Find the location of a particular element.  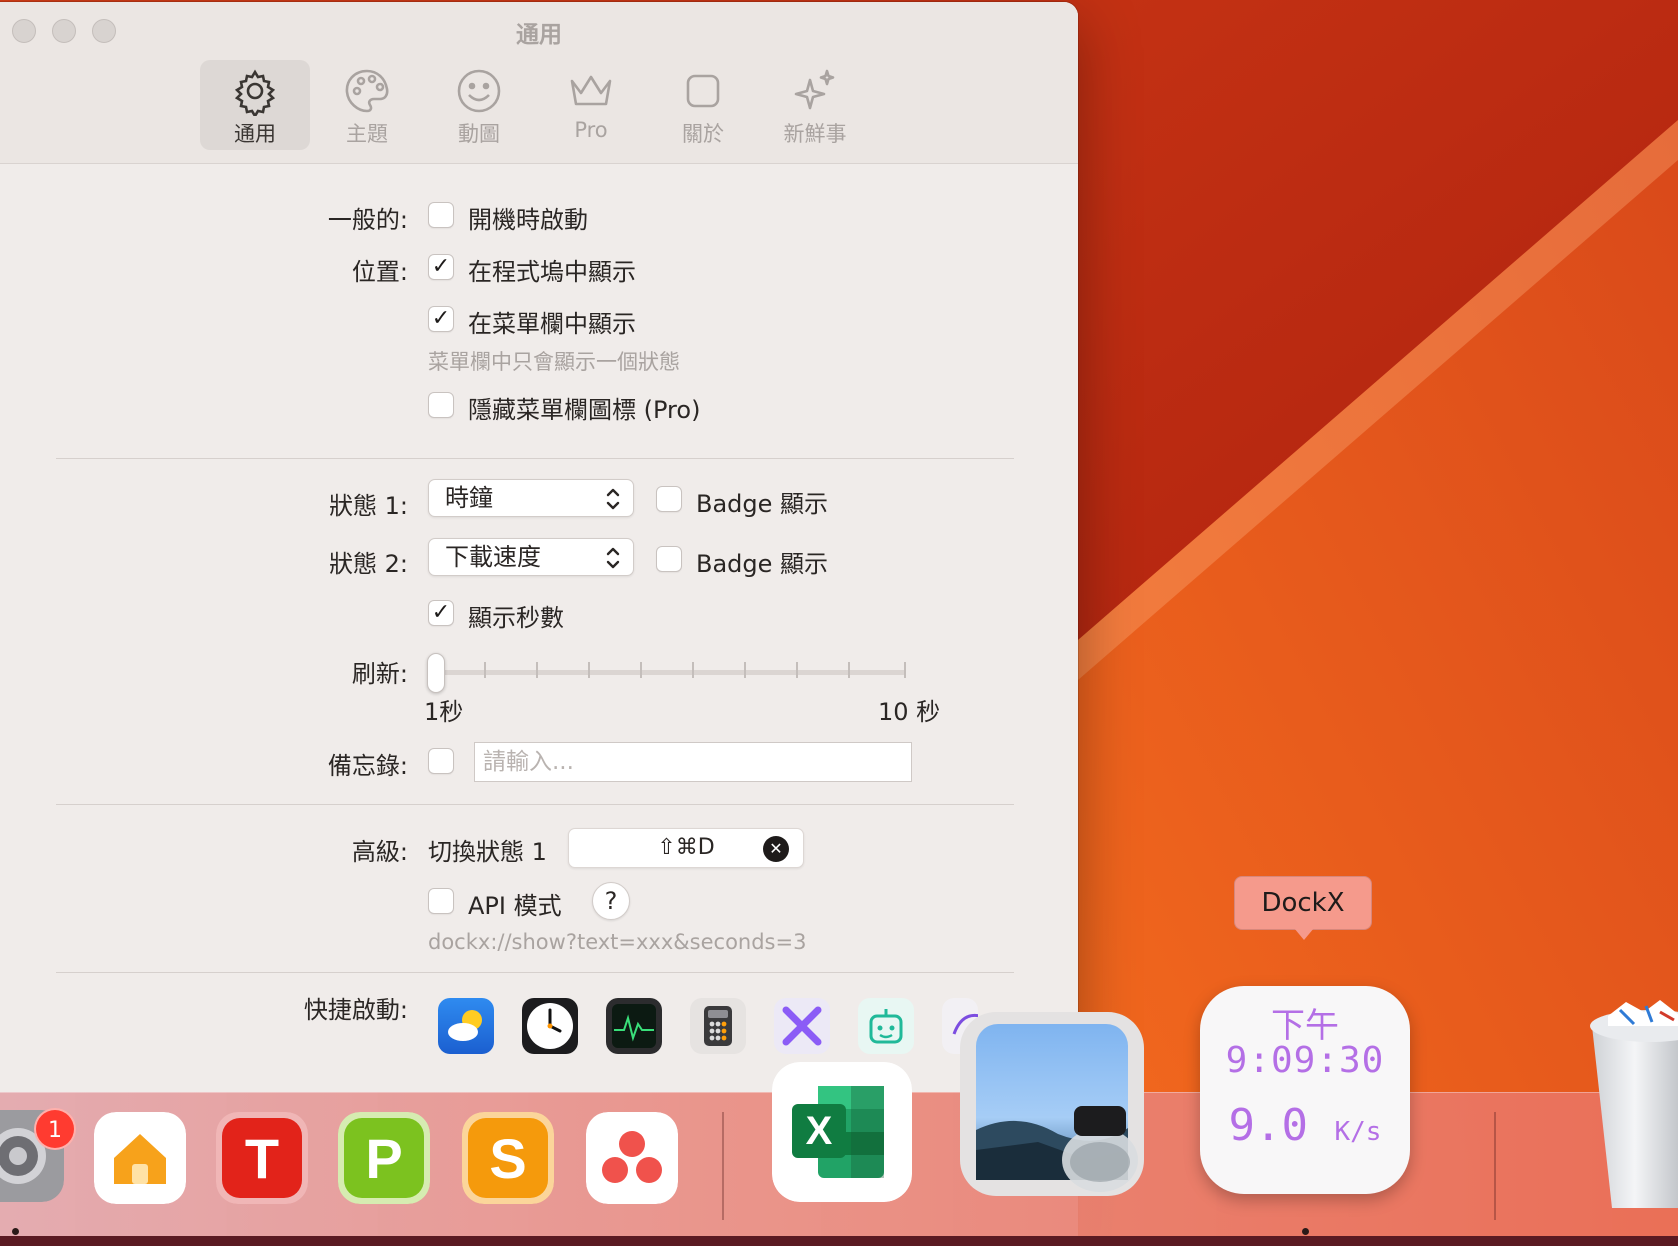

dockx-speed: 9.0 K/s is located at coordinates (1305, 1125).